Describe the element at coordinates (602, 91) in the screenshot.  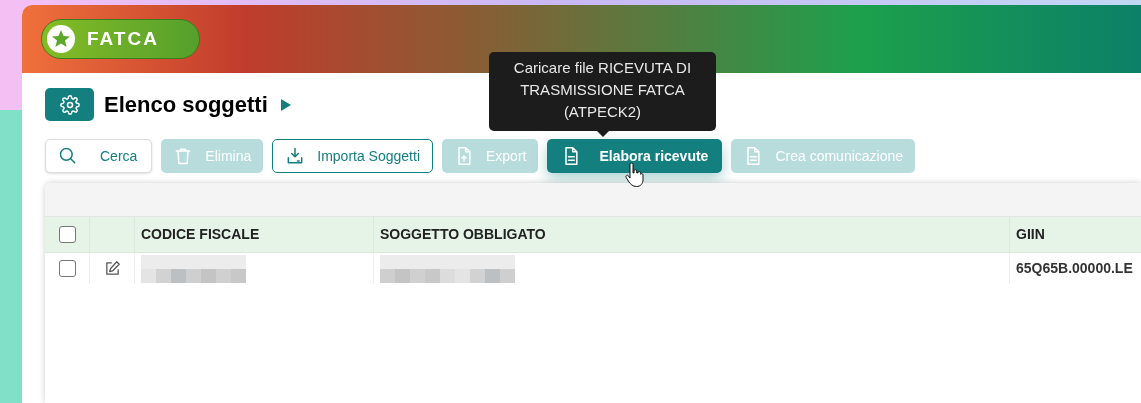
I see `tooltip: Caricare file RICEVUTA DI TRASMISSIONE FATCA (ATPECK2)` at that location.